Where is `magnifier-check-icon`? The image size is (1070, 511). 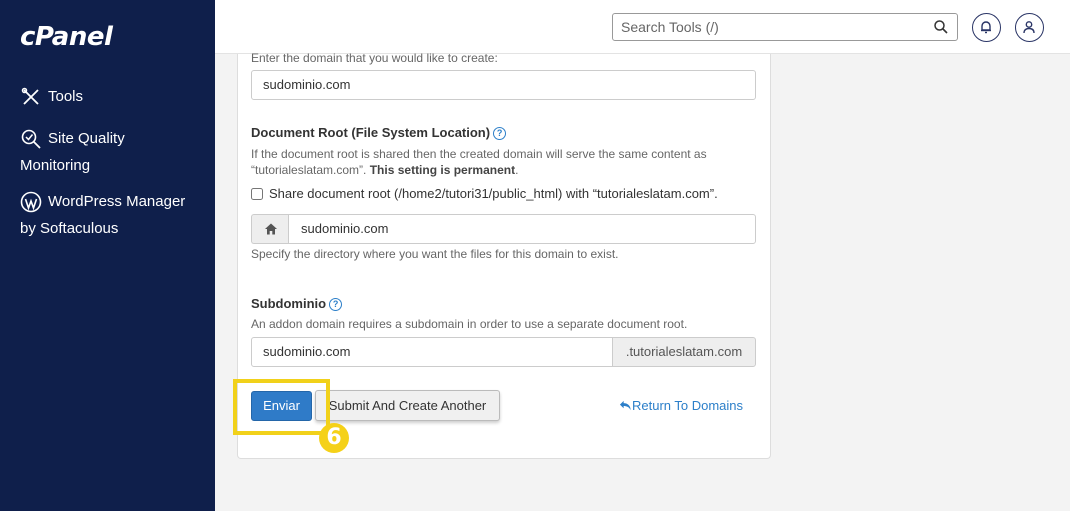
magnifier-check-icon is located at coordinates (31, 139).